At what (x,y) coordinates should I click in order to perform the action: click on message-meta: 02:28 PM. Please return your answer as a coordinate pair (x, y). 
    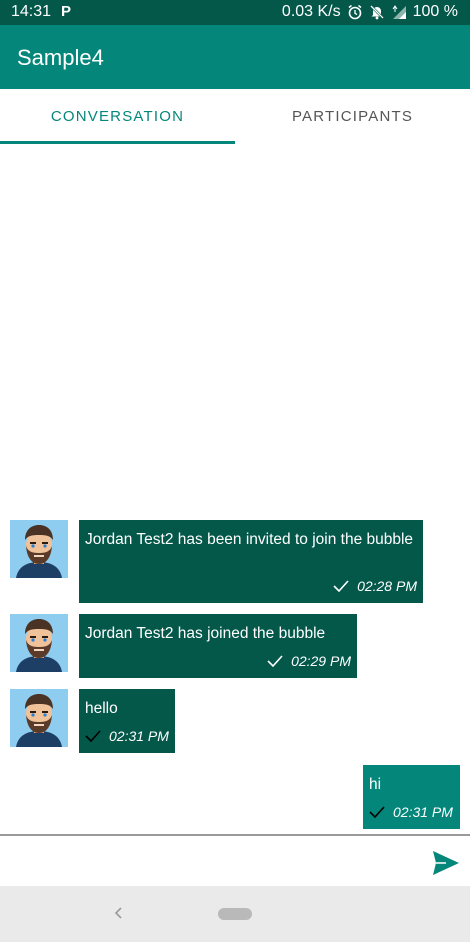
    Looking at the image, I should click on (375, 586).